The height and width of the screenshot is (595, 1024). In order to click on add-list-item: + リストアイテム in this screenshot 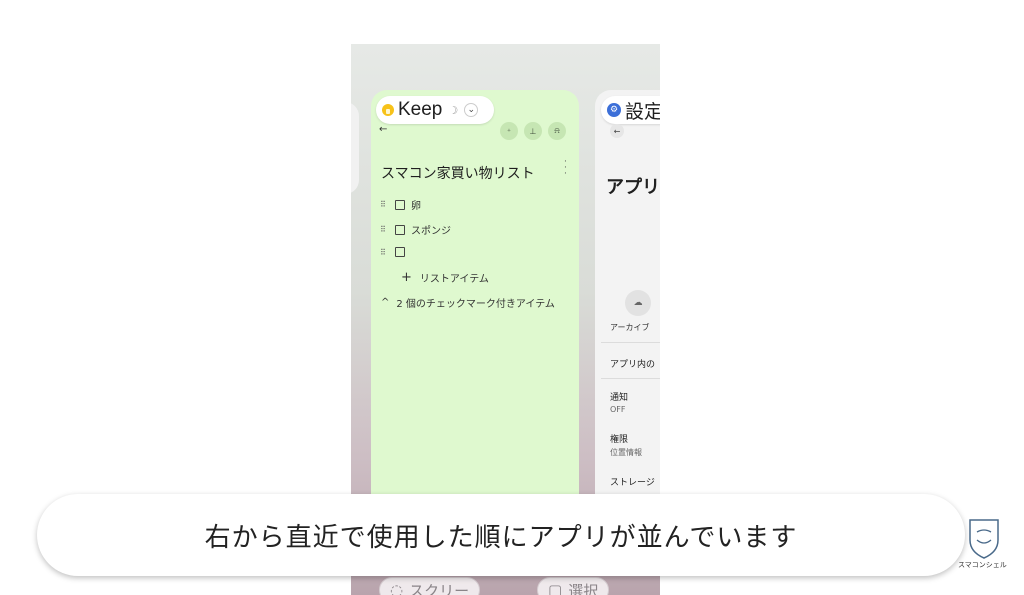, I will do `click(445, 277)`.